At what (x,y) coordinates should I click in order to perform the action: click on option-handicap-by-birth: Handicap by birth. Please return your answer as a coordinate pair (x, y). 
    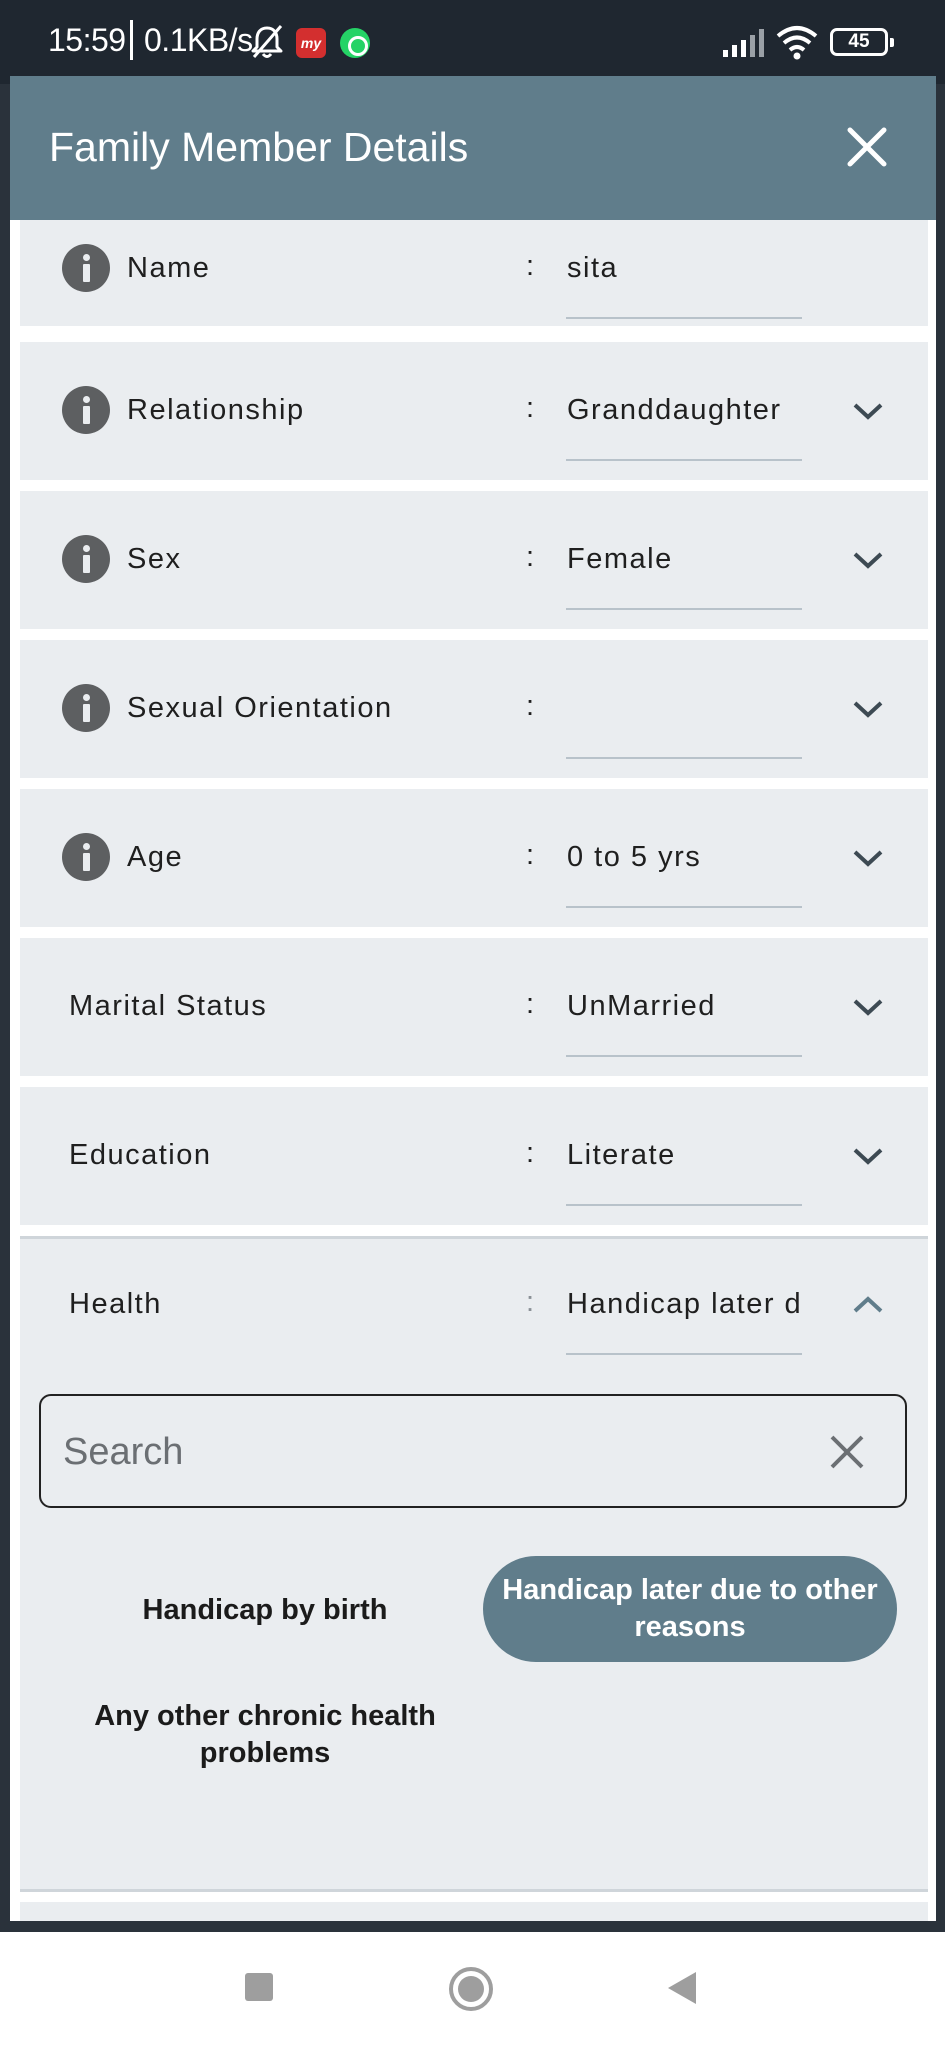
    Looking at the image, I should click on (265, 1610).